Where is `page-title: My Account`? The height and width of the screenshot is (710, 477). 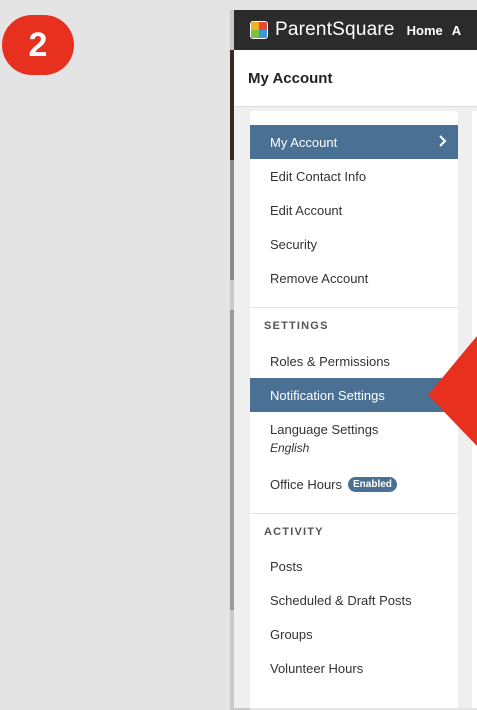
page-title: My Account is located at coordinates (290, 78).